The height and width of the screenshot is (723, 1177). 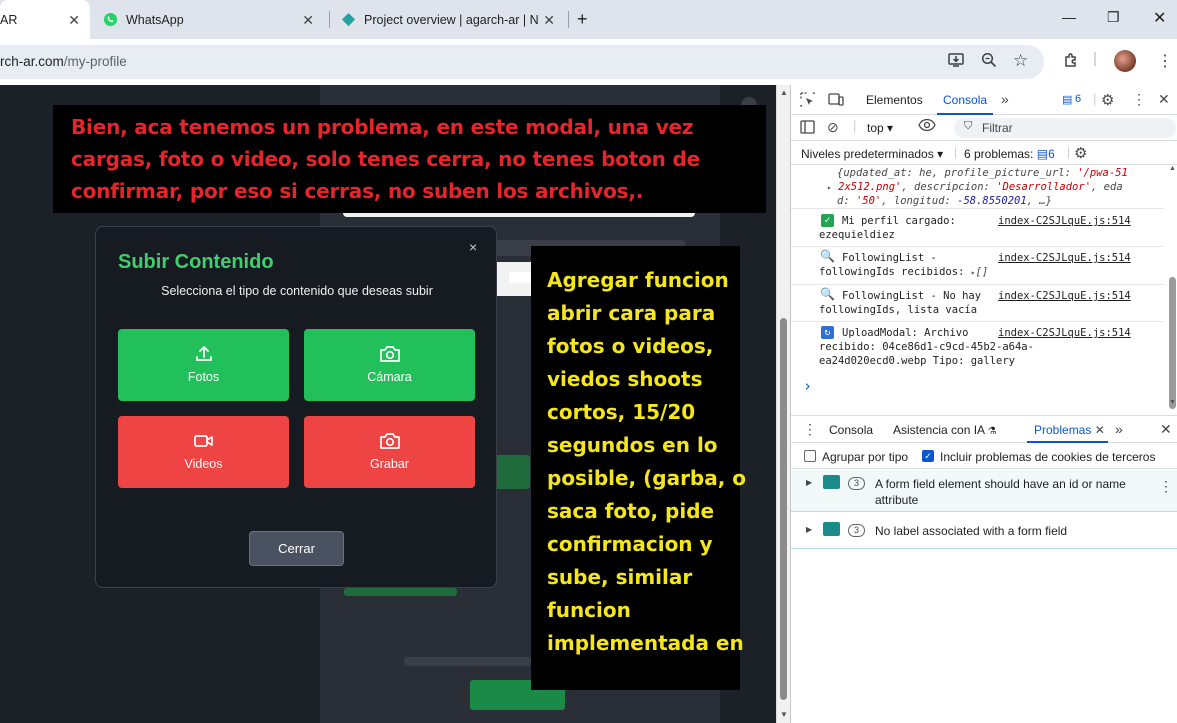 What do you see at coordinates (473, 247) in the screenshot?
I see `close-icon: ×` at bounding box center [473, 247].